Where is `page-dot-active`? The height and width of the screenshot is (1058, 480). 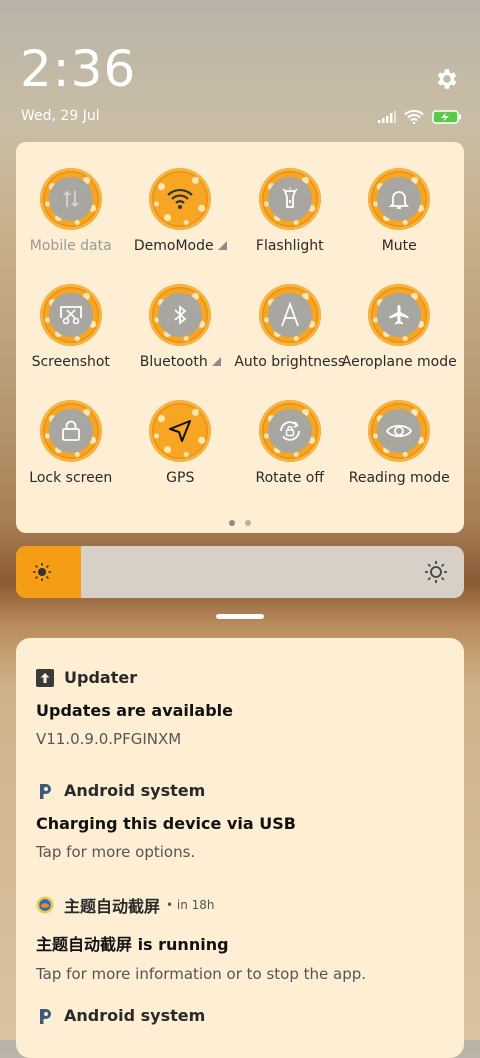
page-dot-active is located at coordinates (232, 523).